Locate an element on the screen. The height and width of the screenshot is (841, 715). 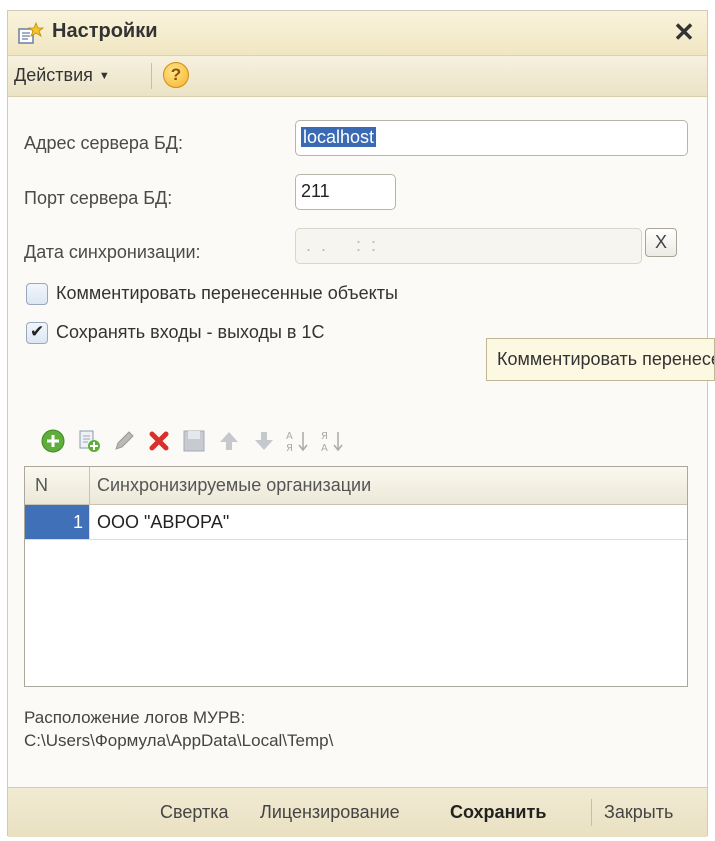
close-icon: ✕ is located at coordinates (684, 32).